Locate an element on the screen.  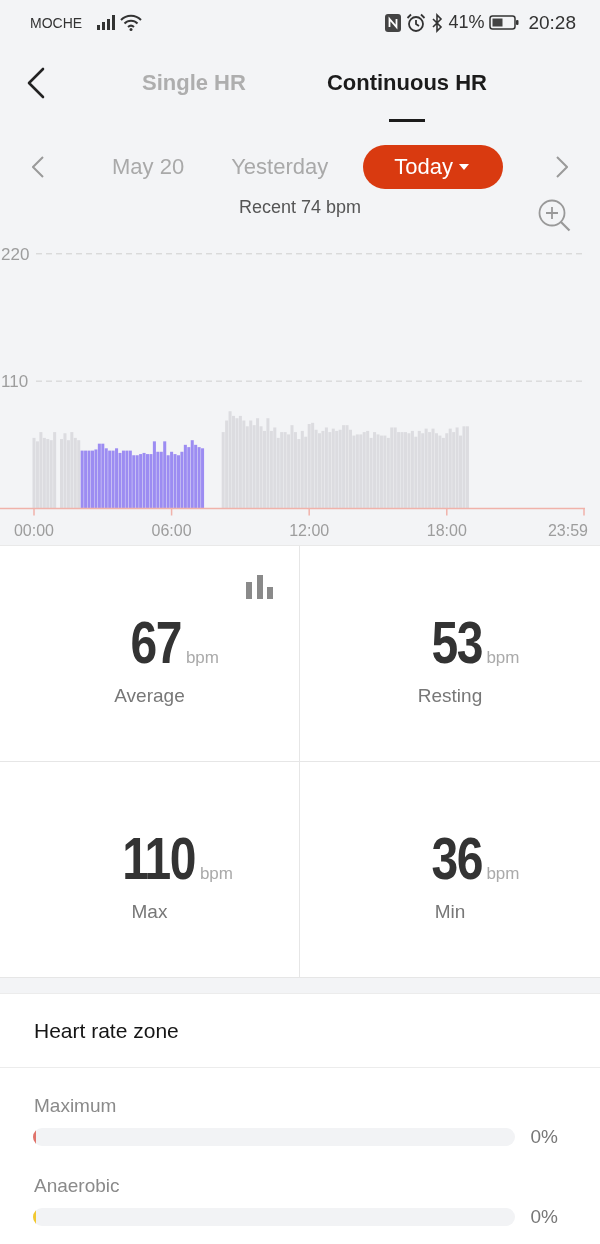
tab: Continuous HR is located at coordinates (406, 93).